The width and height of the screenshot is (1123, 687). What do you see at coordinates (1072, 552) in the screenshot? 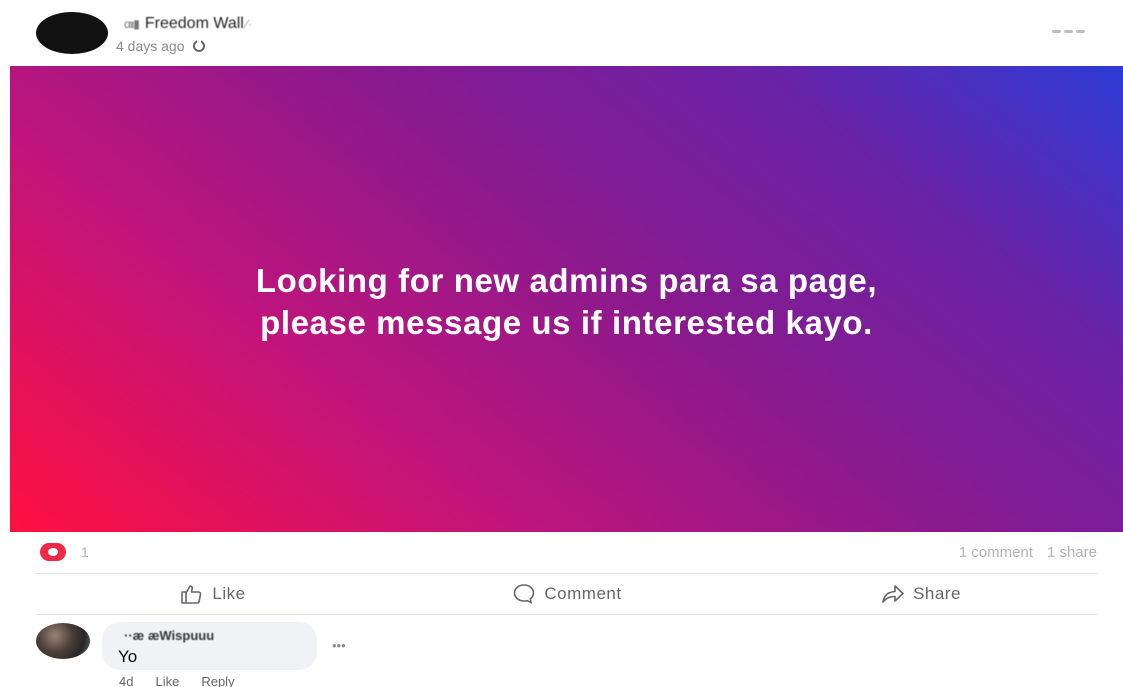
I see `share-count: 1 share` at bounding box center [1072, 552].